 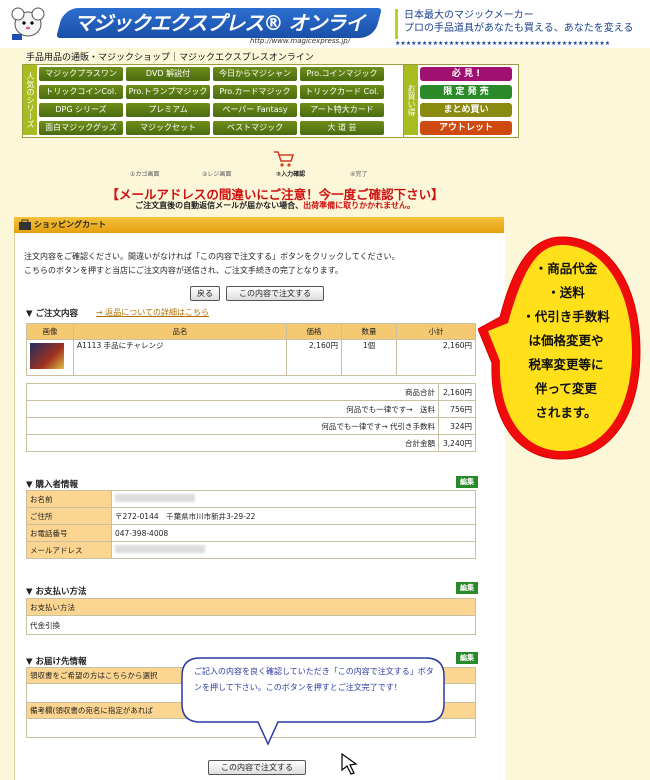 I want to click on summary-value: 3,240円, so click(x=457, y=443).